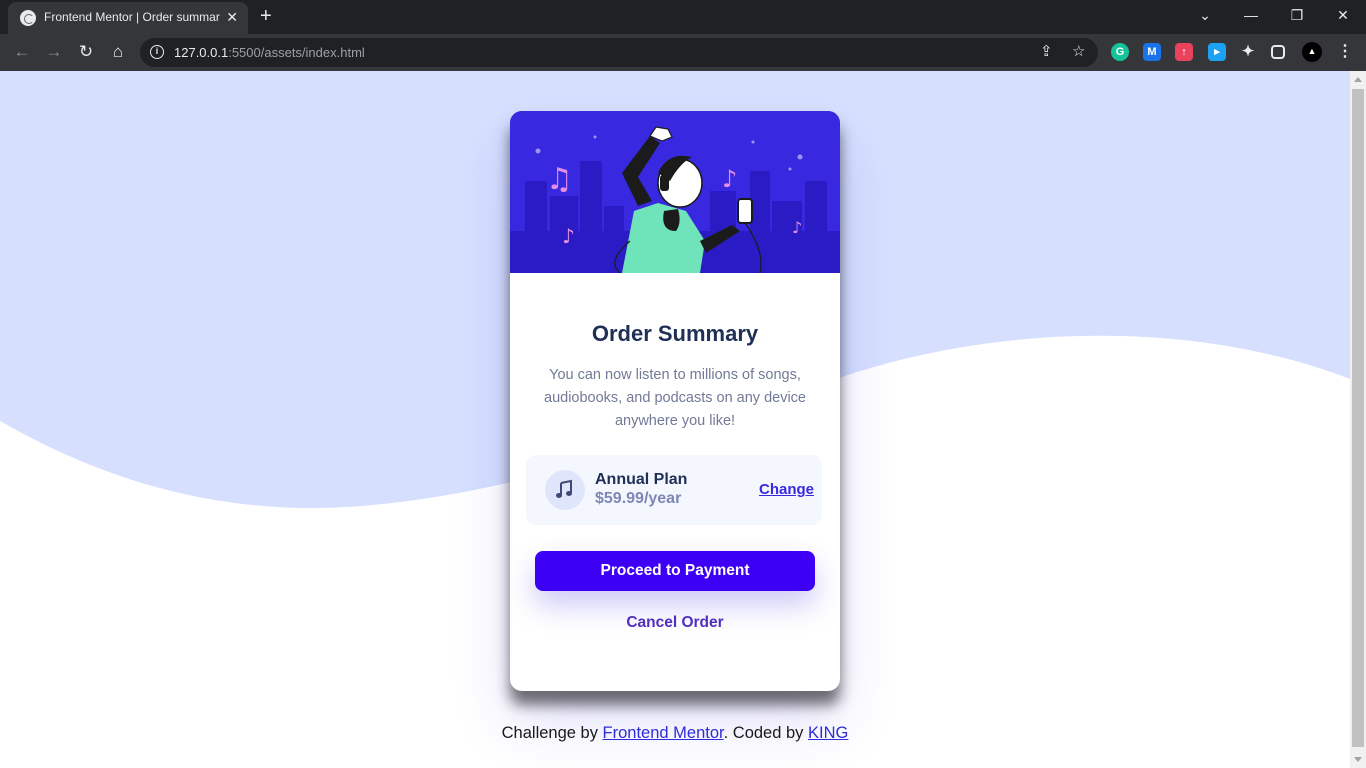 This screenshot has height=768, width=1366. Describe the element at coordinates (552, 733) in the screenshot. I see `attribution-prefix: Challenge by` at that location.